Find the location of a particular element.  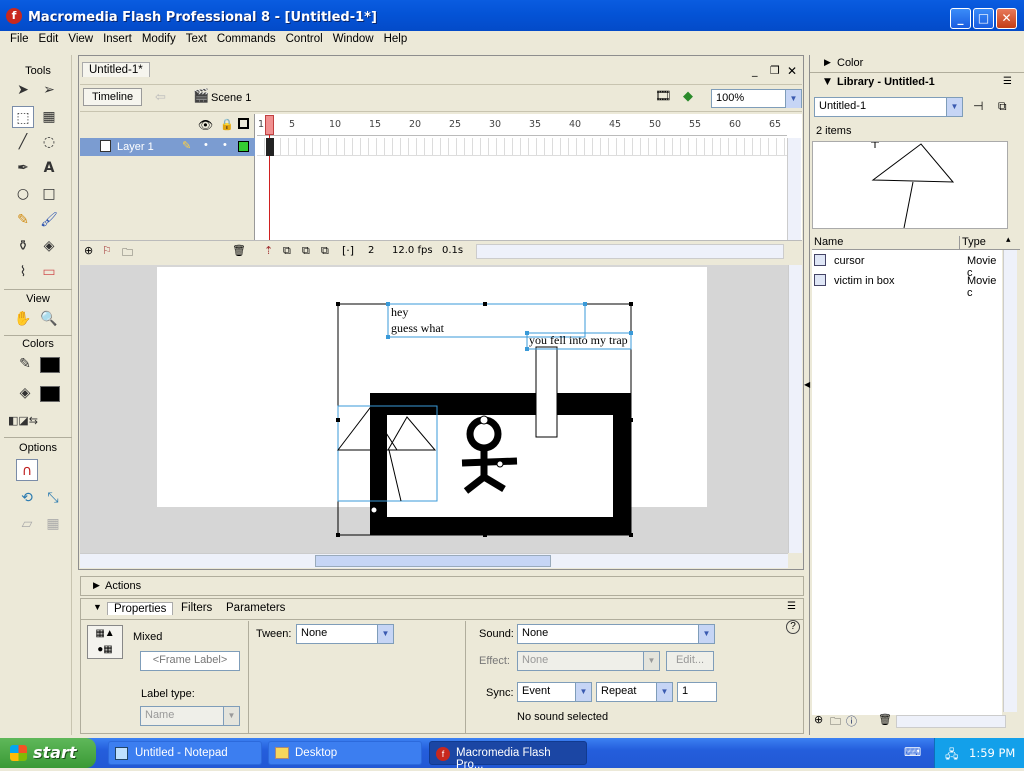

stage-vscroll is located at coordinates (795, 409).